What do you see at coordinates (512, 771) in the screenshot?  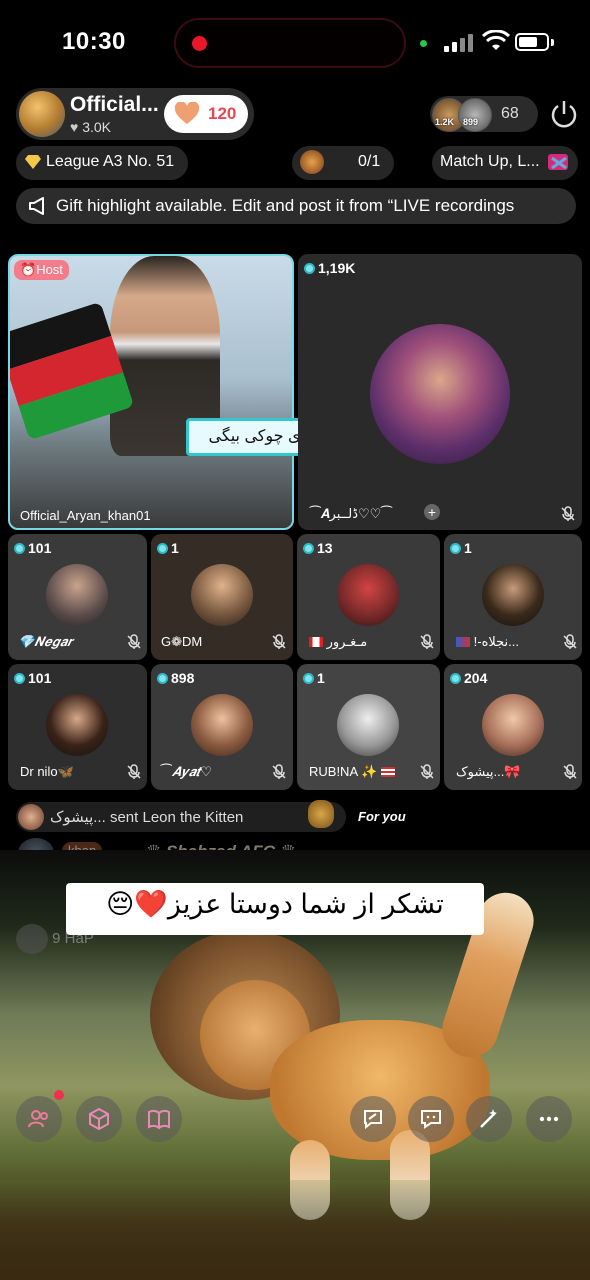 I see `bow-icon: 🎀` at bounding box center [512, 771].